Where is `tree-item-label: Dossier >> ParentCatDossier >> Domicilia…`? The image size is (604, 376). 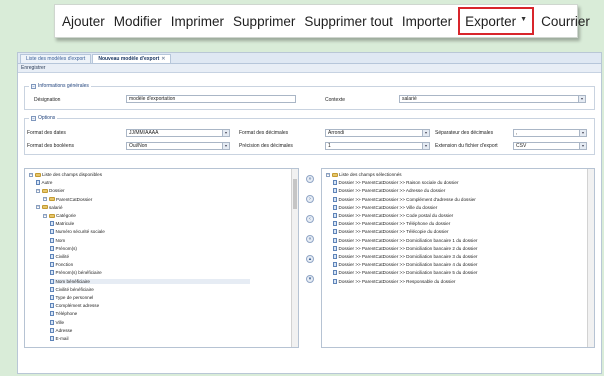
tree-item-label: Dossier >> ParentCatDossier >> Domicilia… is located at coordinates (408, 265).